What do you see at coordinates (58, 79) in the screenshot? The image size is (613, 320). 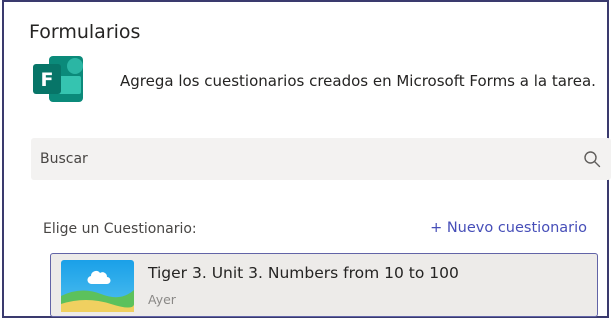 I see `microsoft-forms-logo-icon: F` at bounding box center [58, 79].